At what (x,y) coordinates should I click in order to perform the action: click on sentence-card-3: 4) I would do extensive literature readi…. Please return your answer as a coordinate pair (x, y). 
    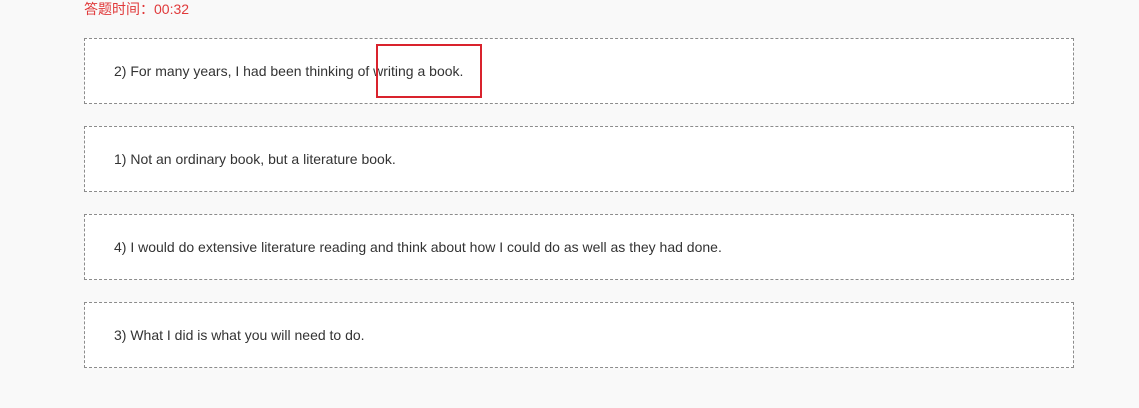
    Looking at the image, I should click on (579, 247).